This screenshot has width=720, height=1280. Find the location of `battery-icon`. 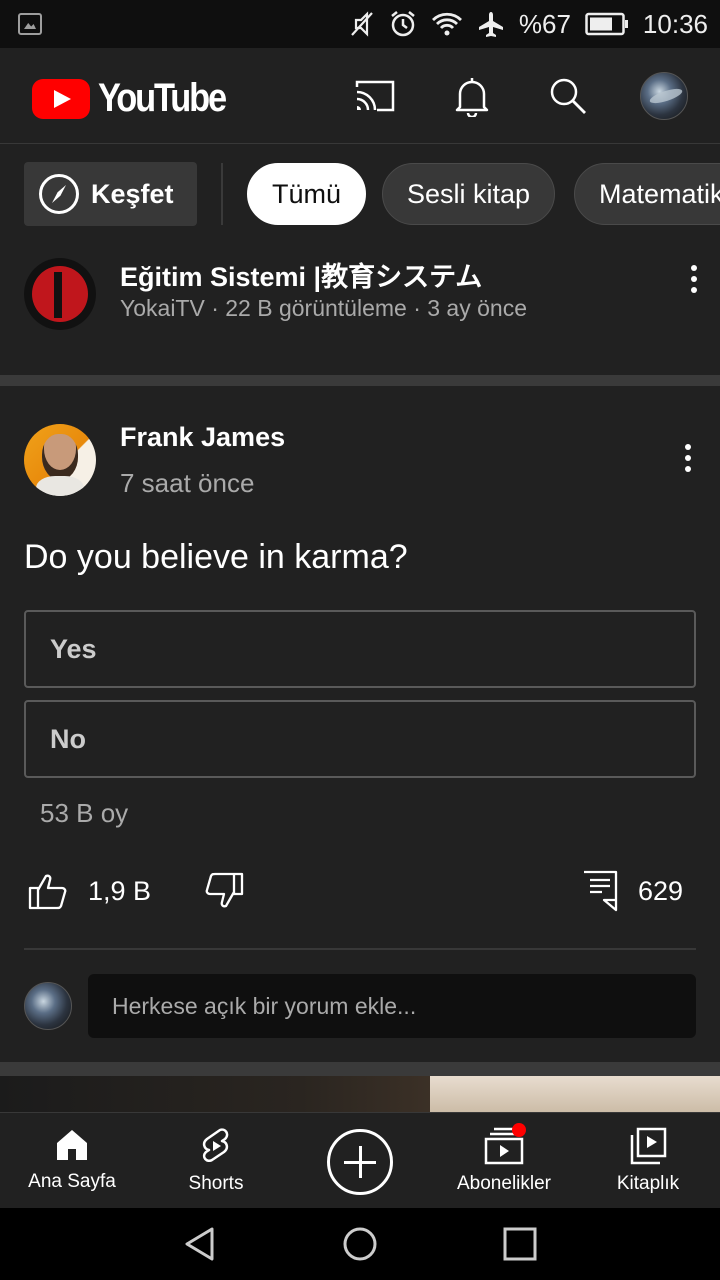

battery-icon is located at coordinates (606, 24).